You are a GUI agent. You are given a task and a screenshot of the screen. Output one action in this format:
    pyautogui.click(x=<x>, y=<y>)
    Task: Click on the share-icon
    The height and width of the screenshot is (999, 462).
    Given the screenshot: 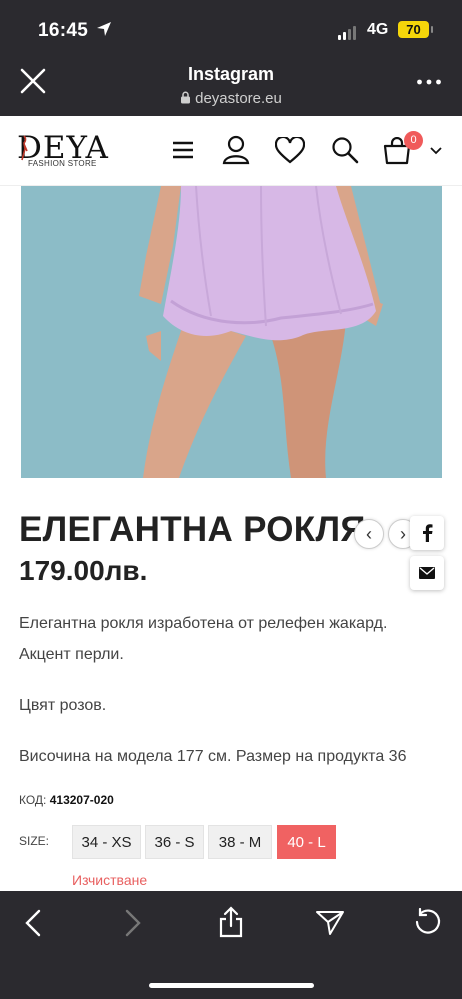 What is the action you would take?
    pyautogui.click(x=231, y=922)
    